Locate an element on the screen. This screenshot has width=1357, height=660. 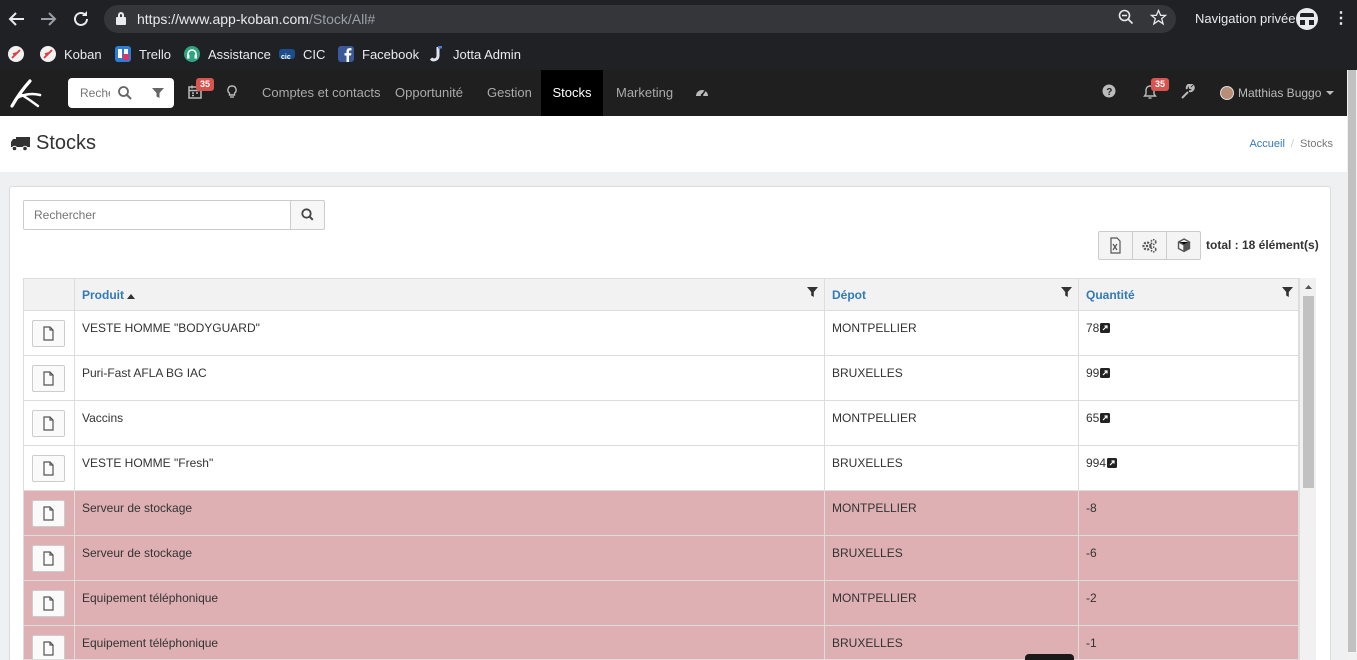
page-title-text: Stocks is located at coordinates (66, 143).